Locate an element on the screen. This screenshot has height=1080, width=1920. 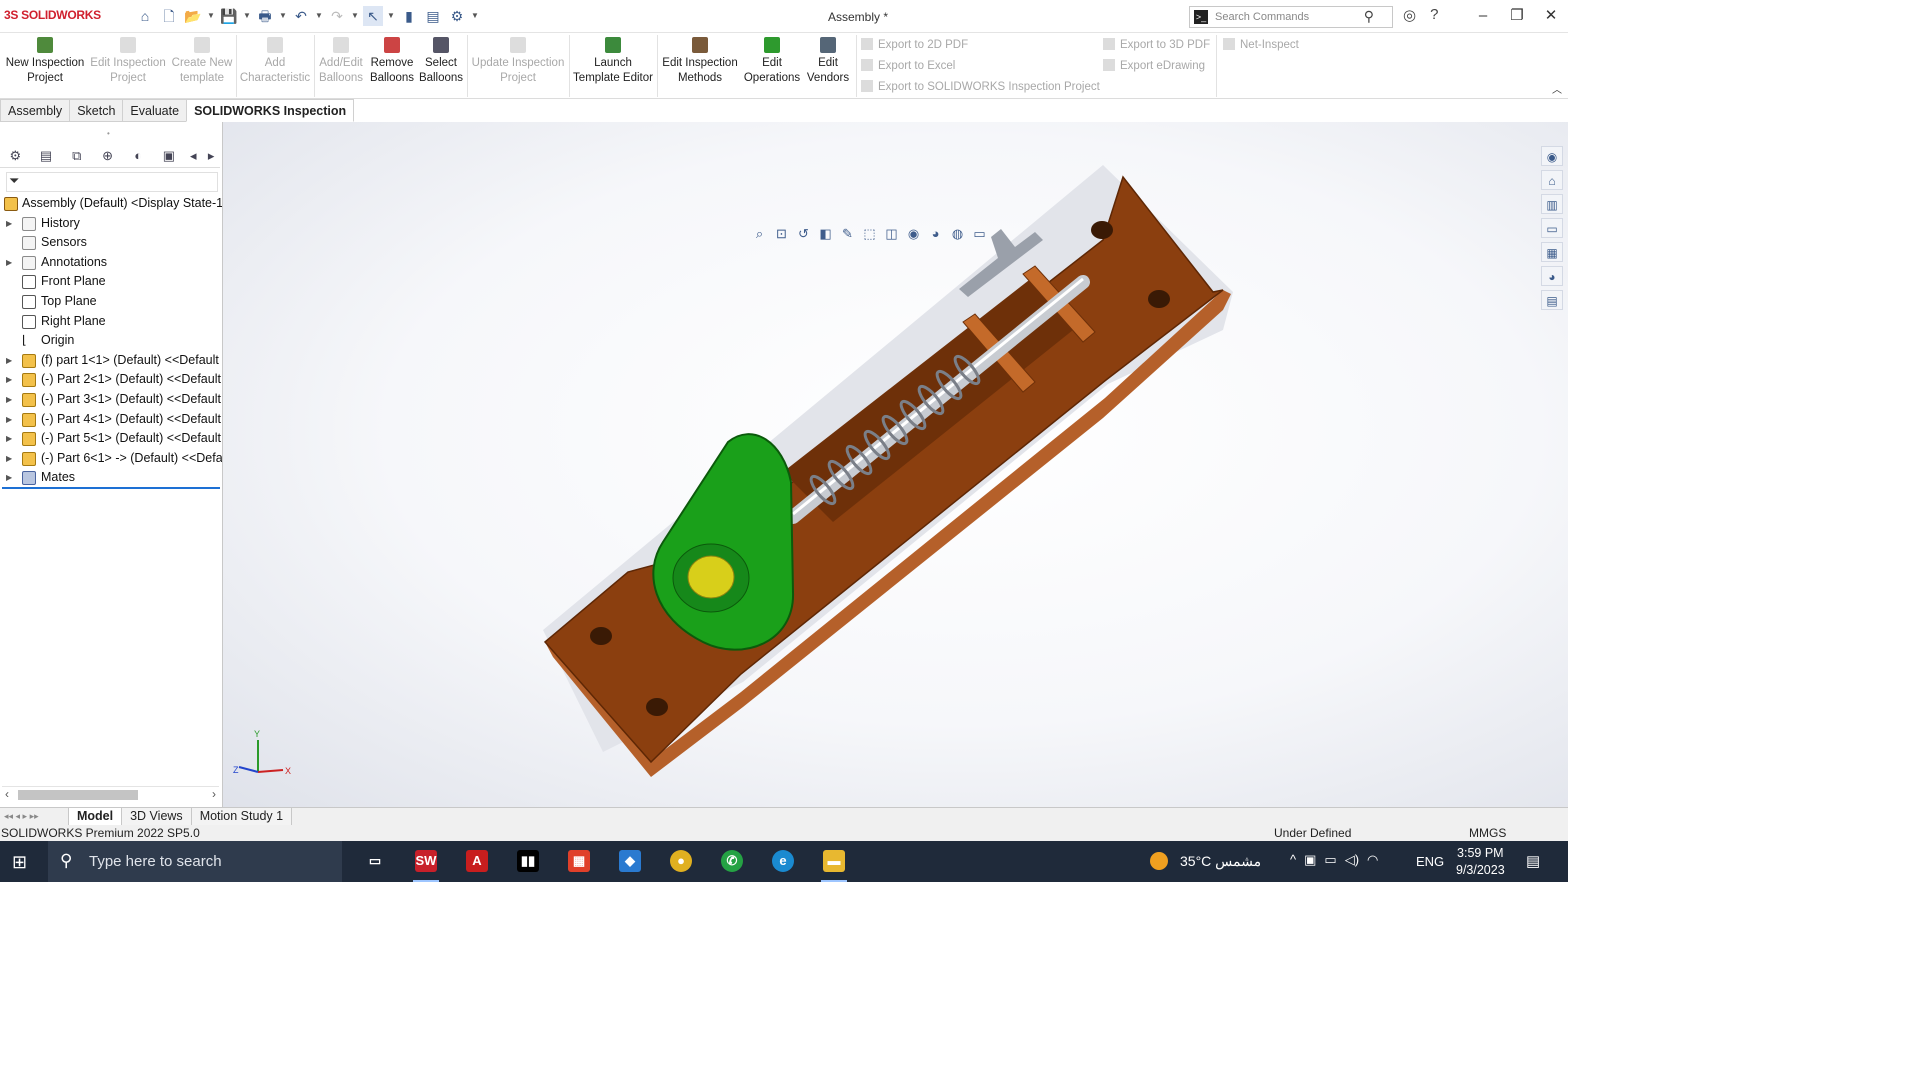
property-manager-icon: ▤ is located at coordinates (46, 156).